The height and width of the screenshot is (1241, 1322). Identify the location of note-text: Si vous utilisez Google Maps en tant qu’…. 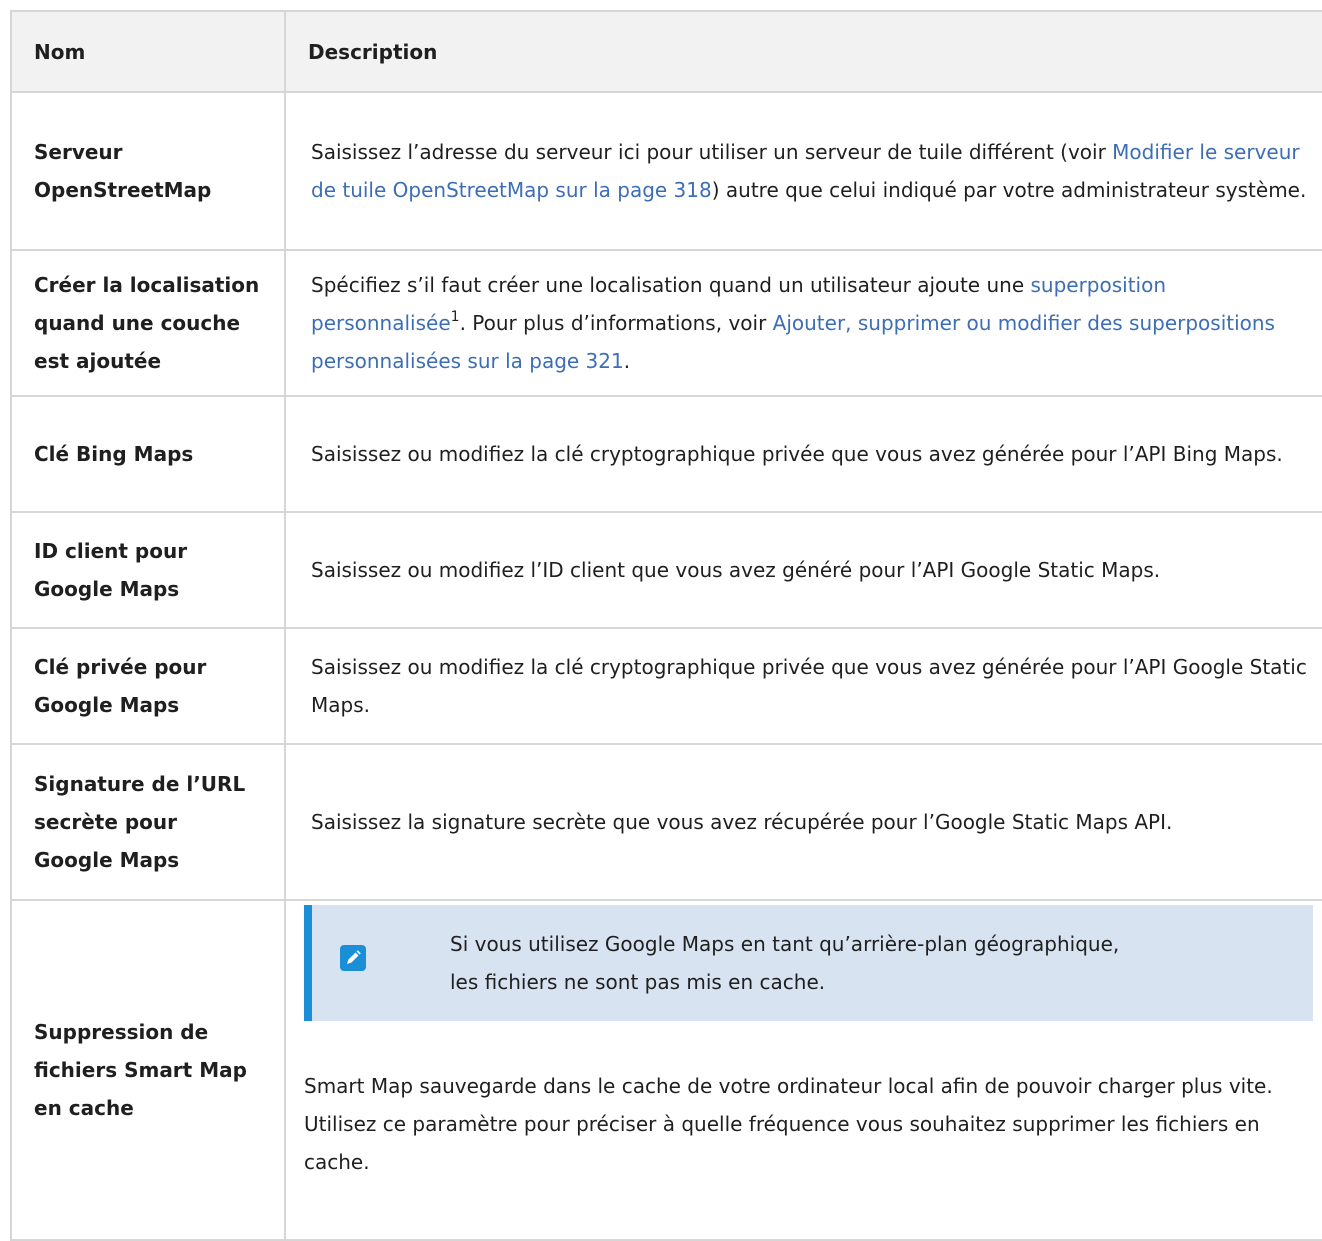
(784, 963).